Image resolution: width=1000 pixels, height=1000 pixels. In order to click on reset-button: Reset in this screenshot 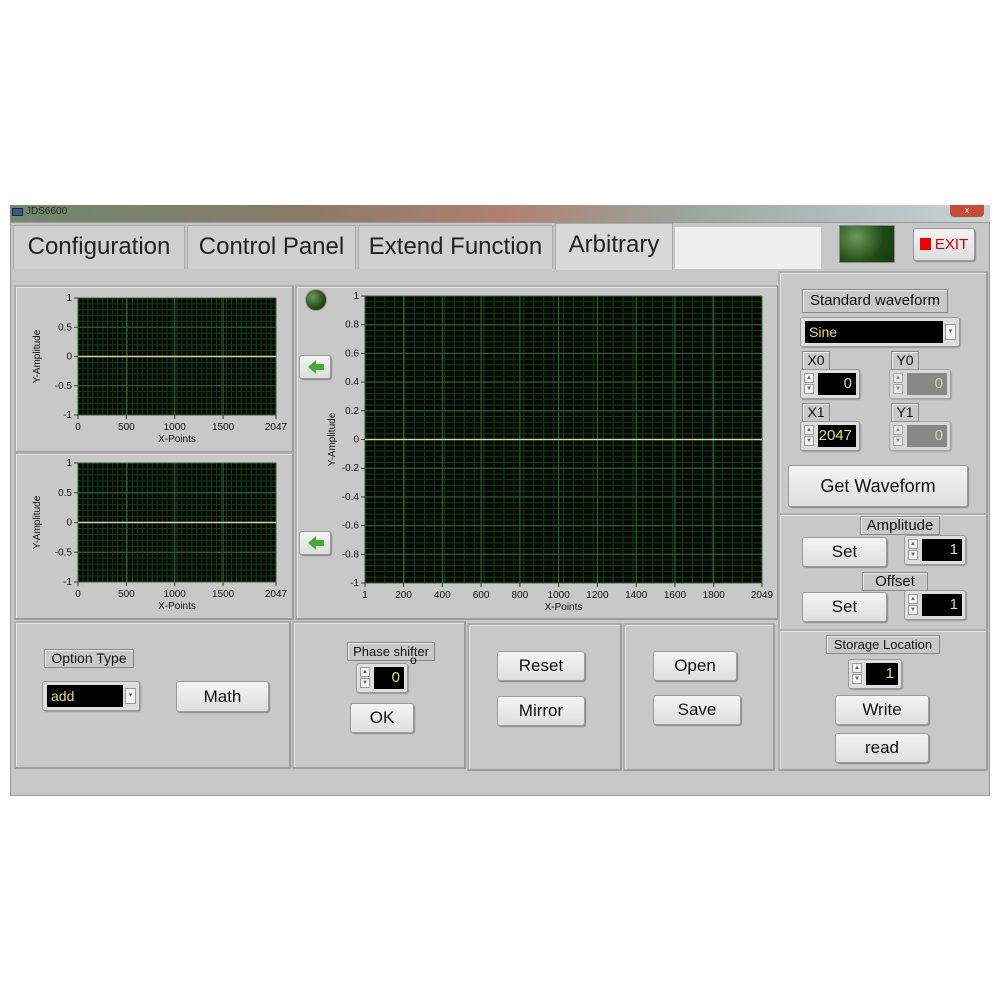, I will do `click(541, 666)`.